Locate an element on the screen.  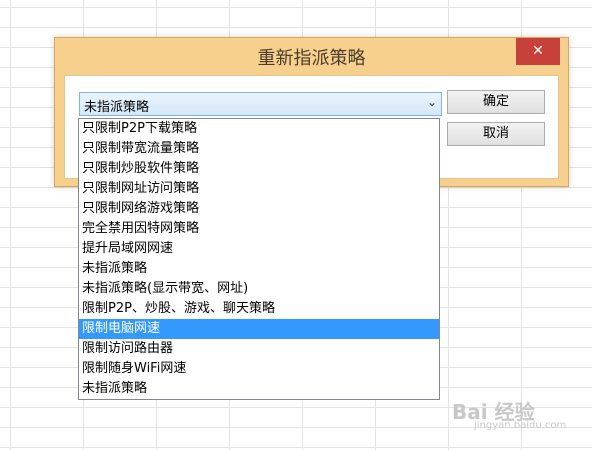
dropdown-item: 只限制炒股软件策略 is located at coordinates (259, 169).